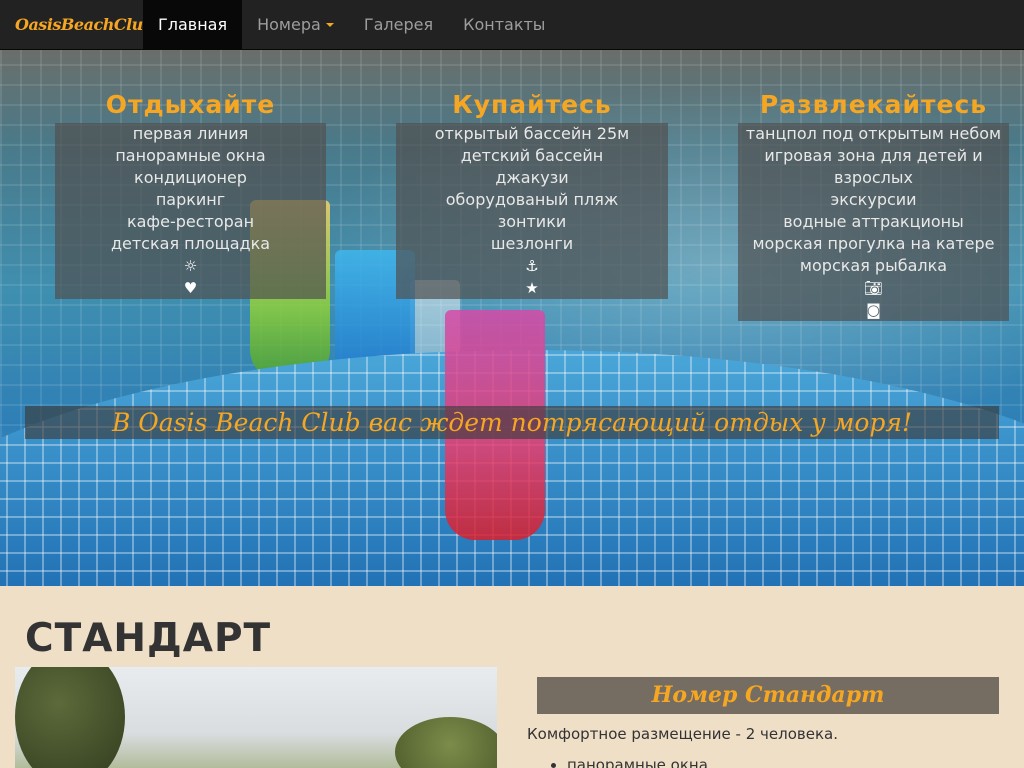 The width and height of the screenshot is (1024, 768). What do you see at coordinates (532, 199) in the screenshot?
I see `list-item: оборудованый пляж` at bounding box center [532, 199].